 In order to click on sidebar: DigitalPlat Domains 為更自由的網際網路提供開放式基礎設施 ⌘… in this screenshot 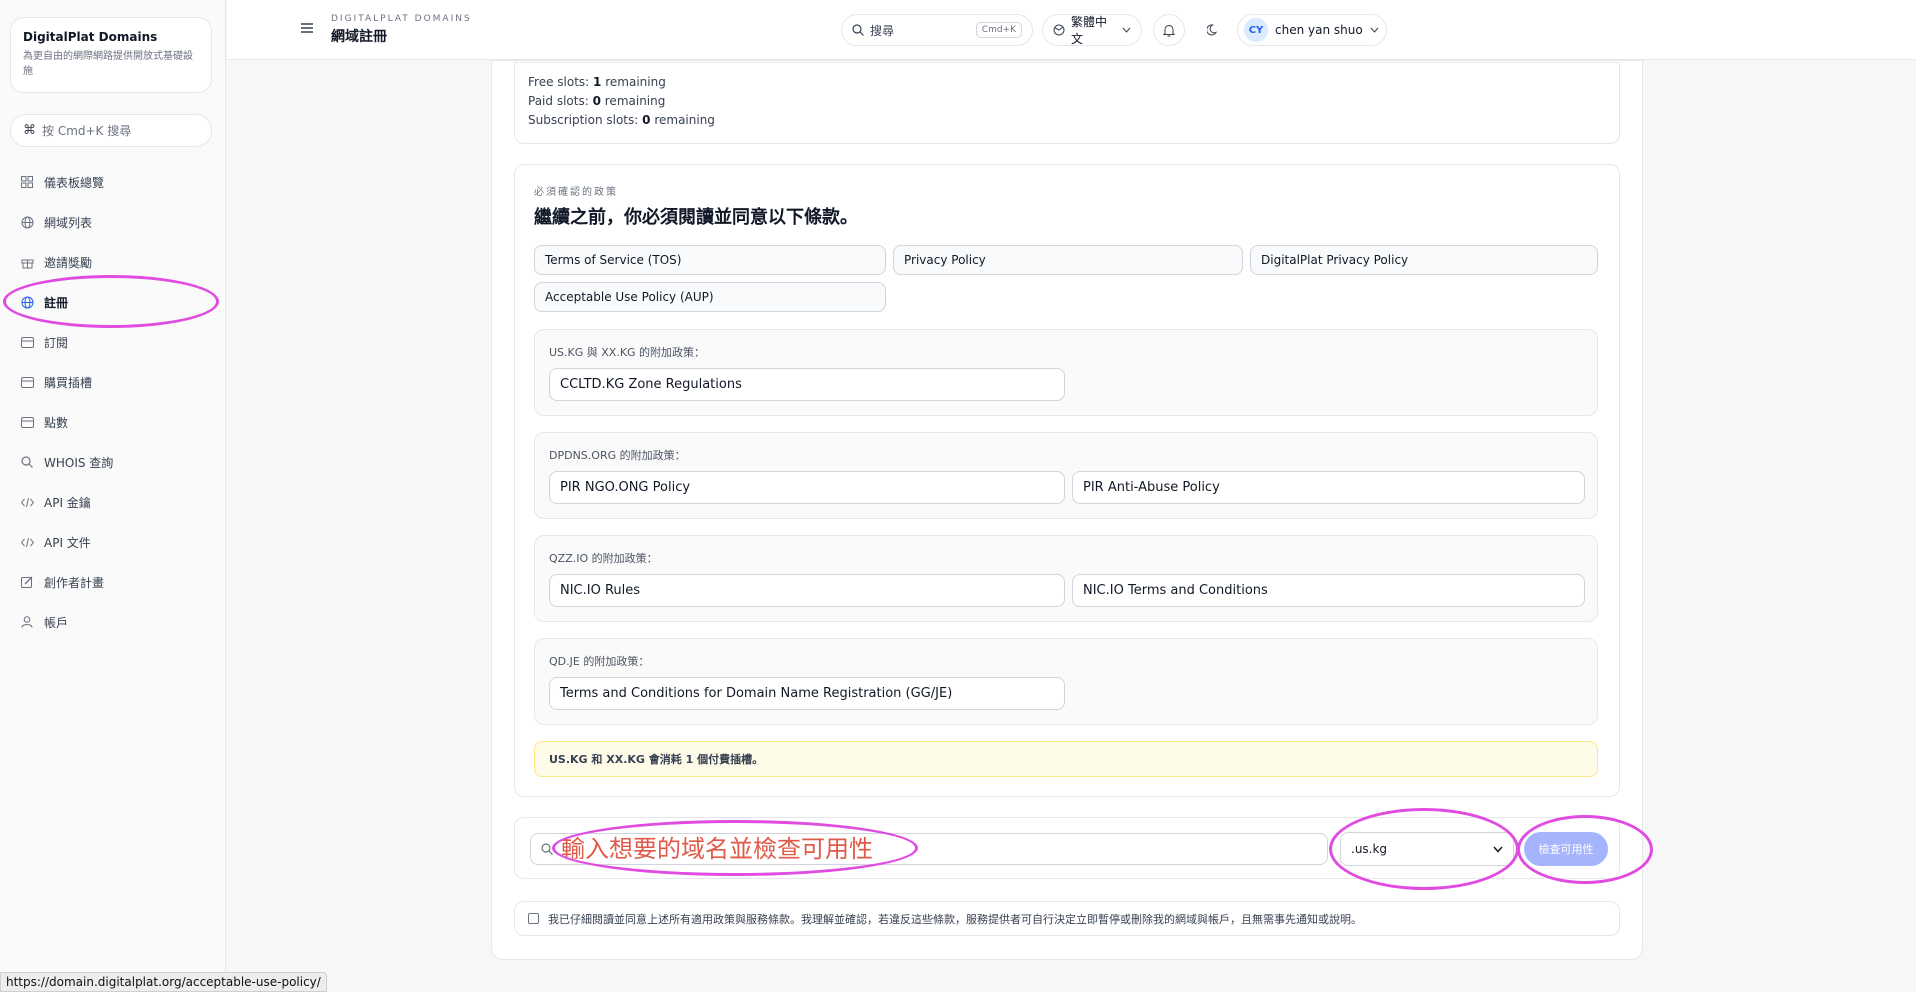, I will do `click(113, 496)`.